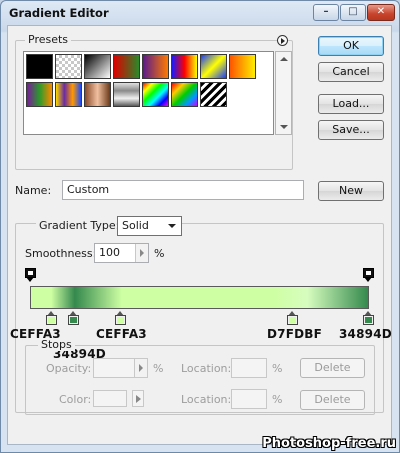 This screenshot has width=400, height=453. I want to click on name-label: Name:, so click(33, 190).